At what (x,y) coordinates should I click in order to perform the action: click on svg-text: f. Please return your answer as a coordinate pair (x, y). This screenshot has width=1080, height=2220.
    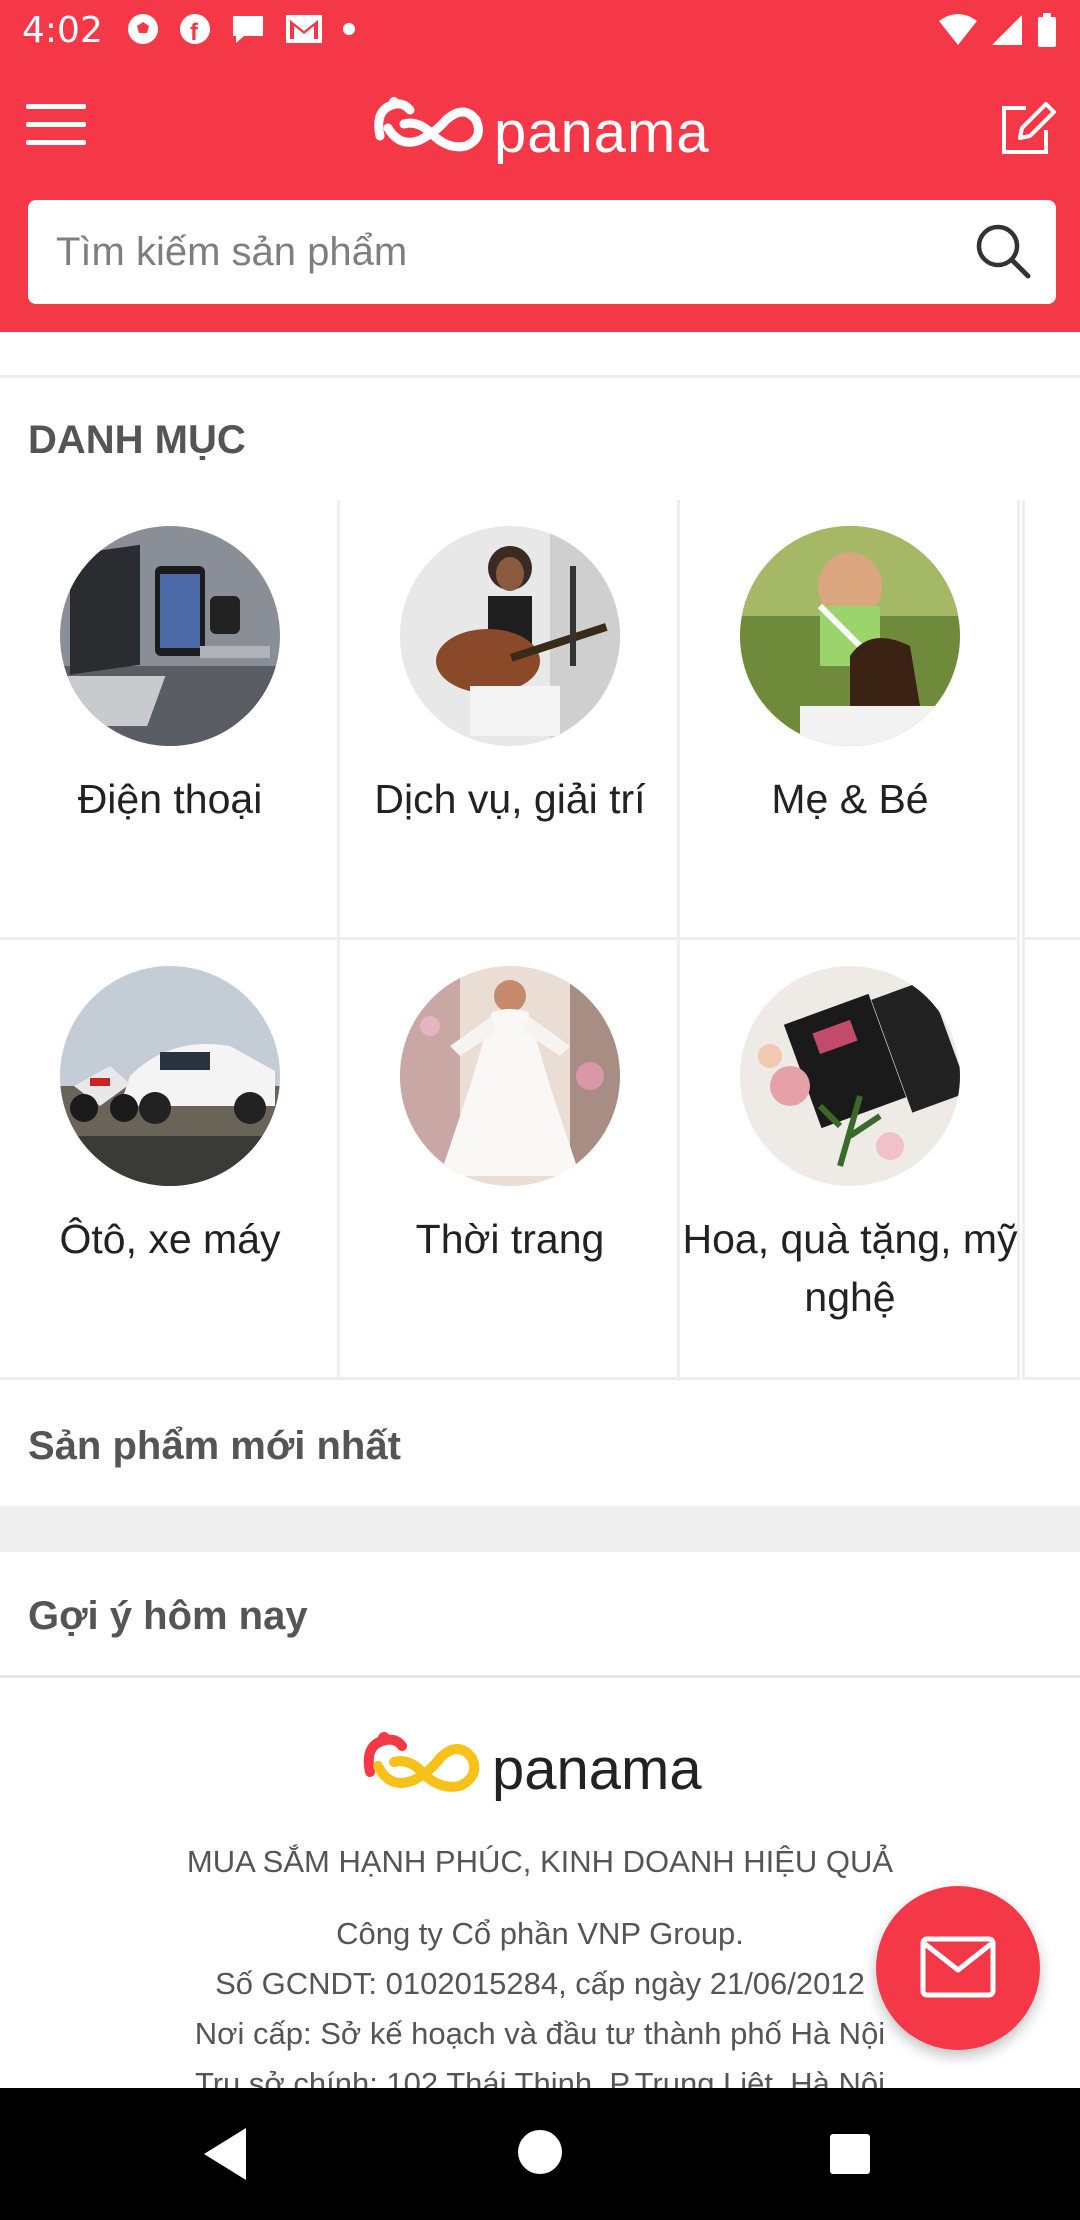
    Looking at the image, I should click on (194, 32).